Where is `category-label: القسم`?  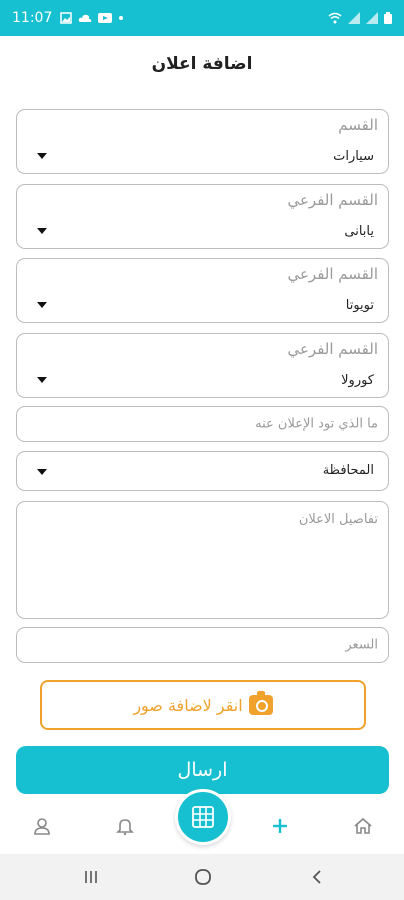
category-label: القسم is located at coordinates (358, 125).